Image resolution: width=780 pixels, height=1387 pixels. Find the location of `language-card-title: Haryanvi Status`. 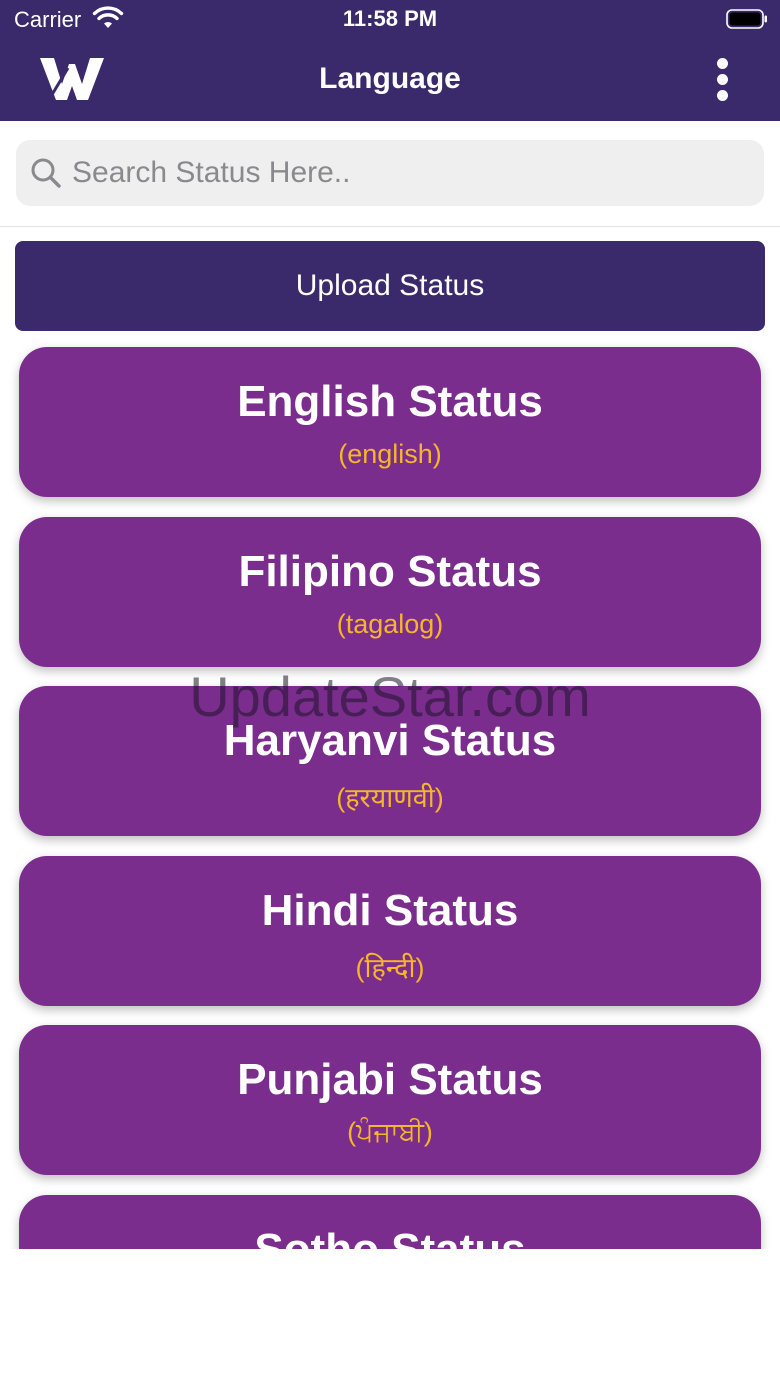

language-card-title: Haryanvi Status is located at coordinates (390, 740).